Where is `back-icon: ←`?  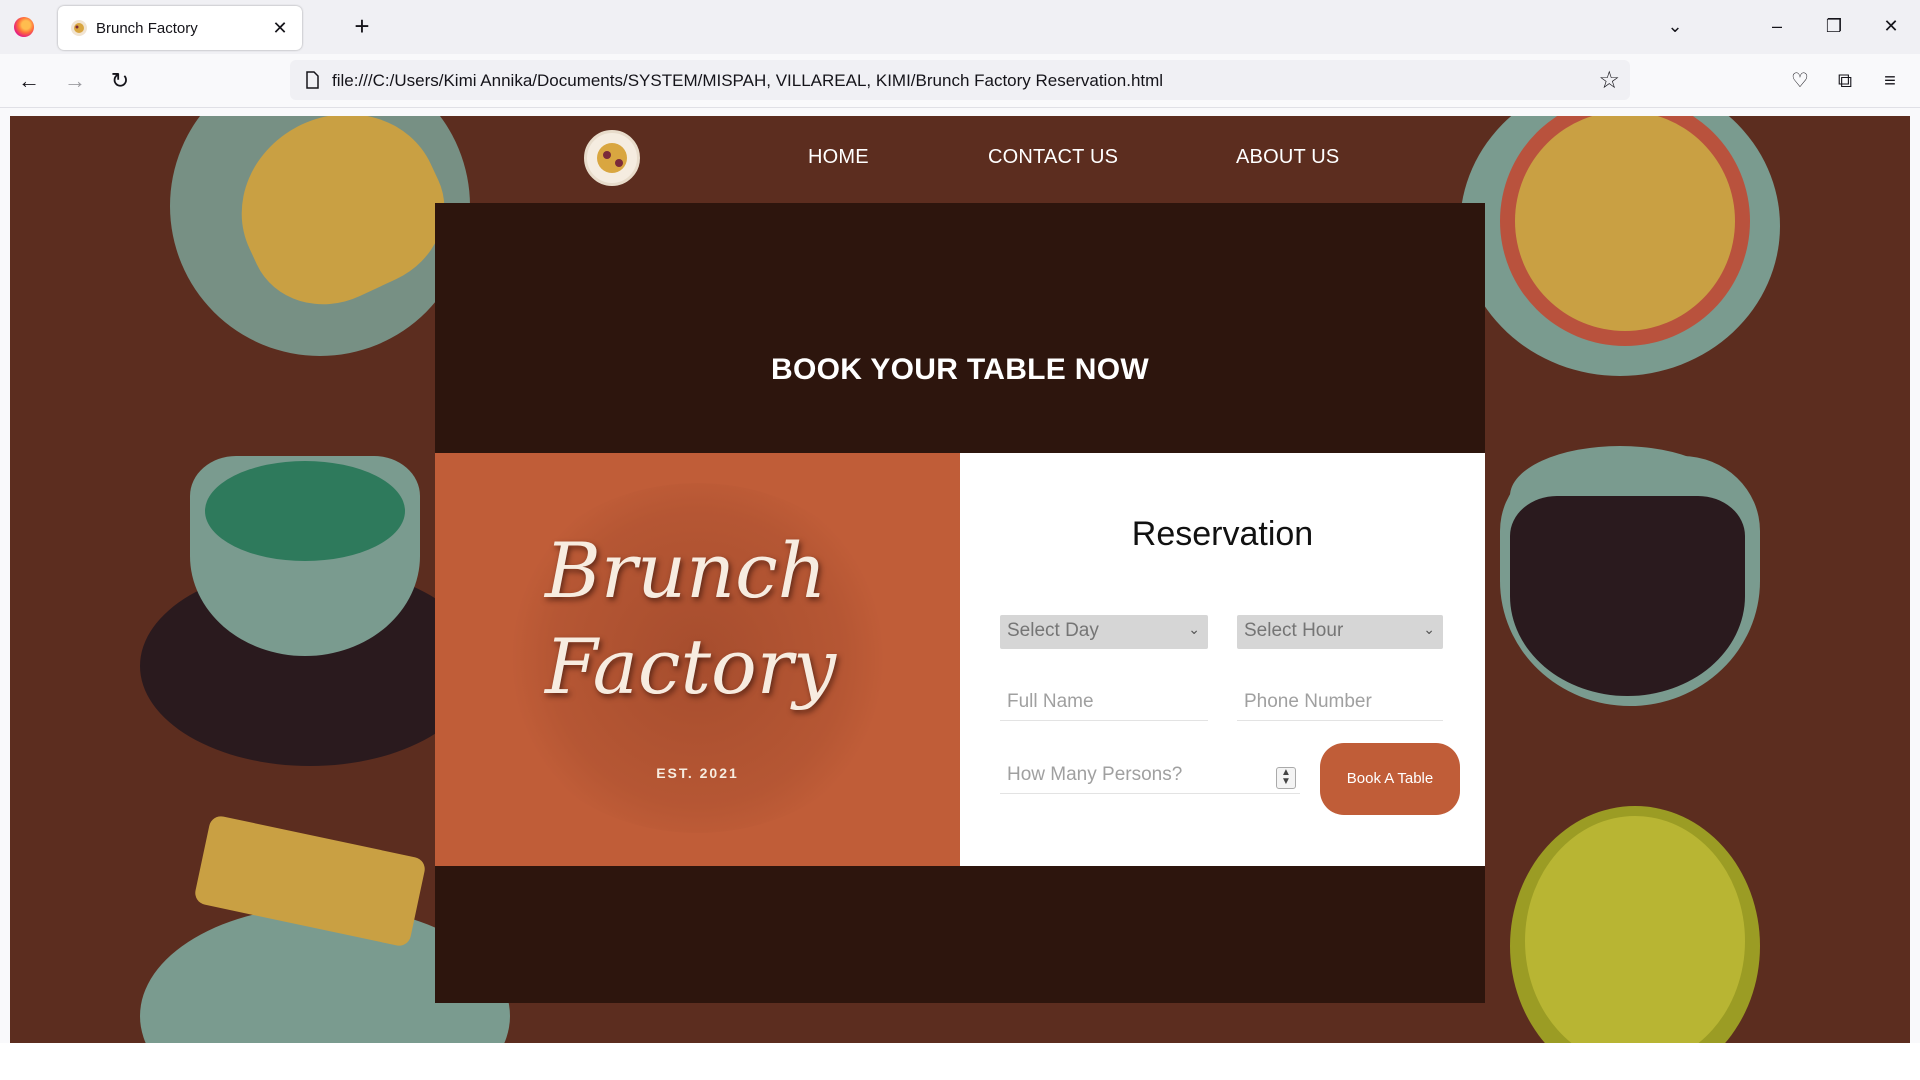 back-icon: ← is located at coordinates (29, 81).